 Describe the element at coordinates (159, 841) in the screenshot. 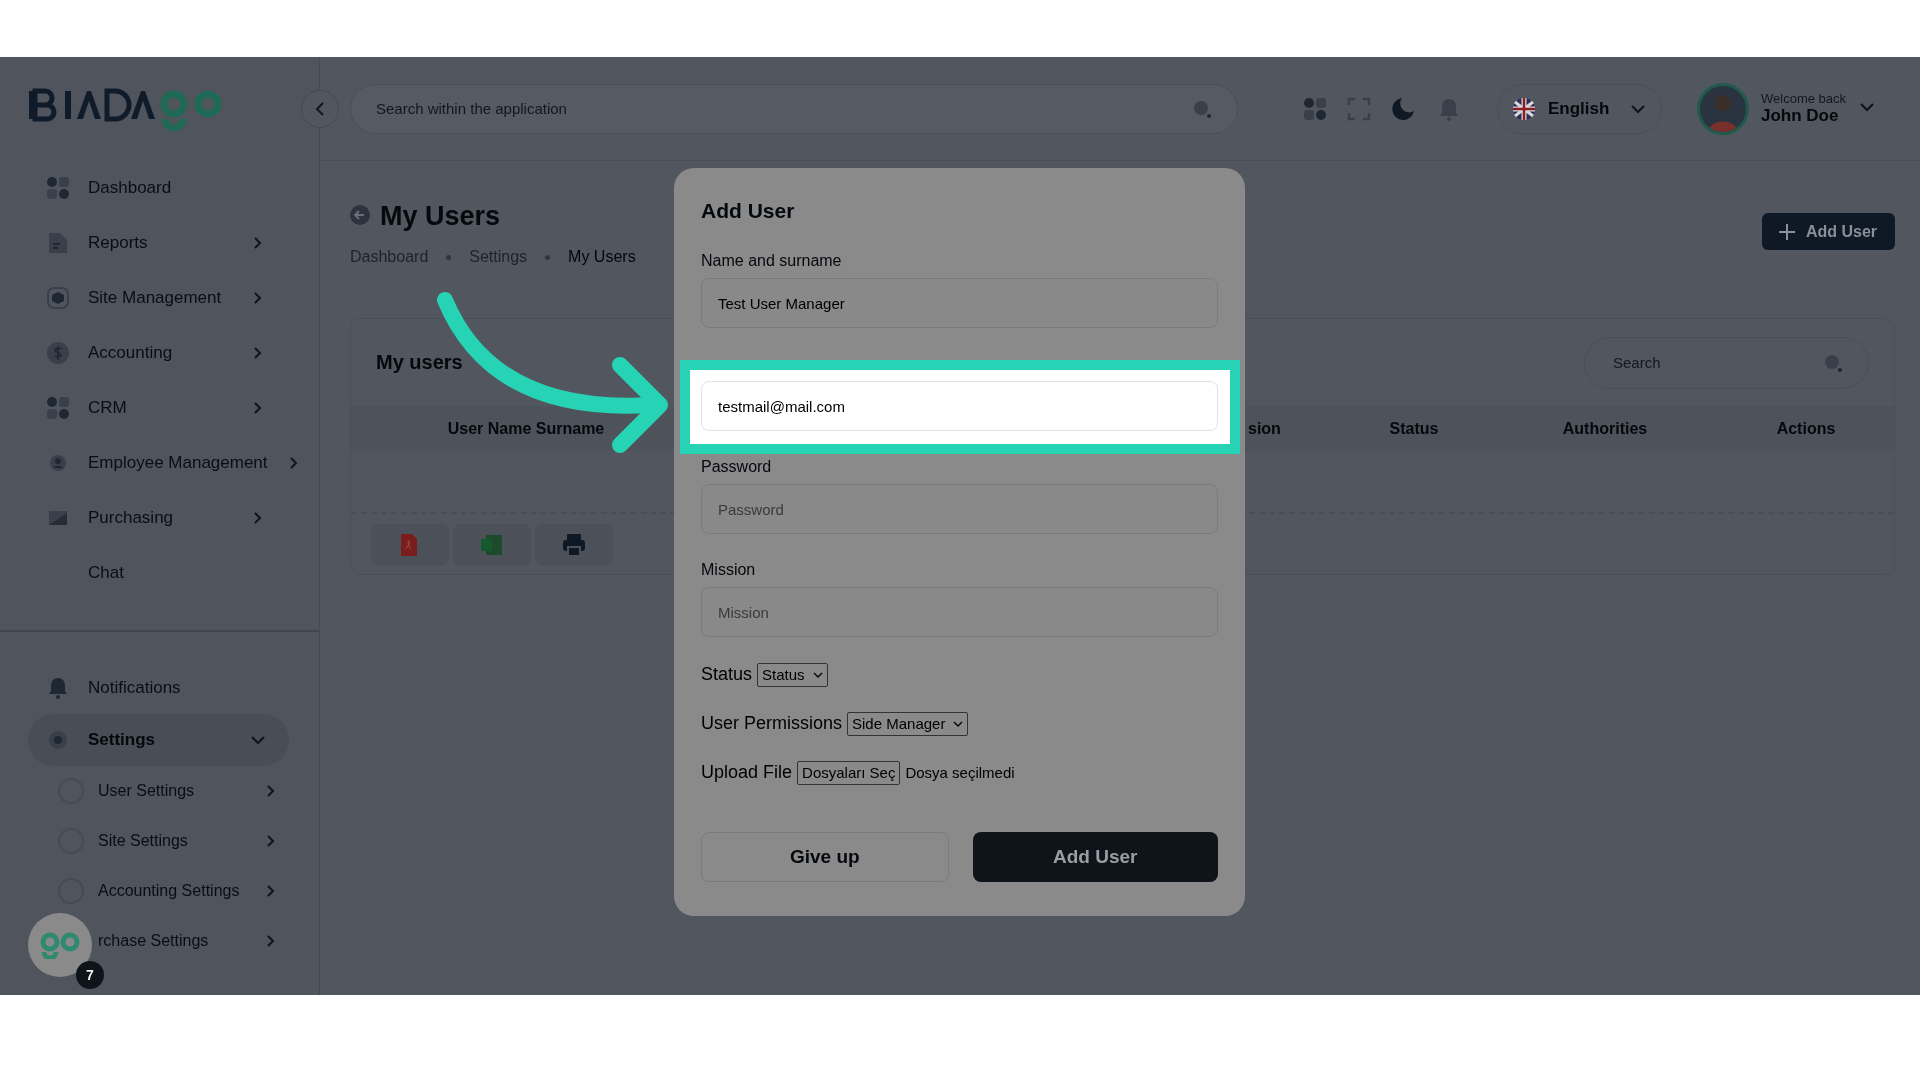

I see `sidebar-subitem: Site Settings` at that location.